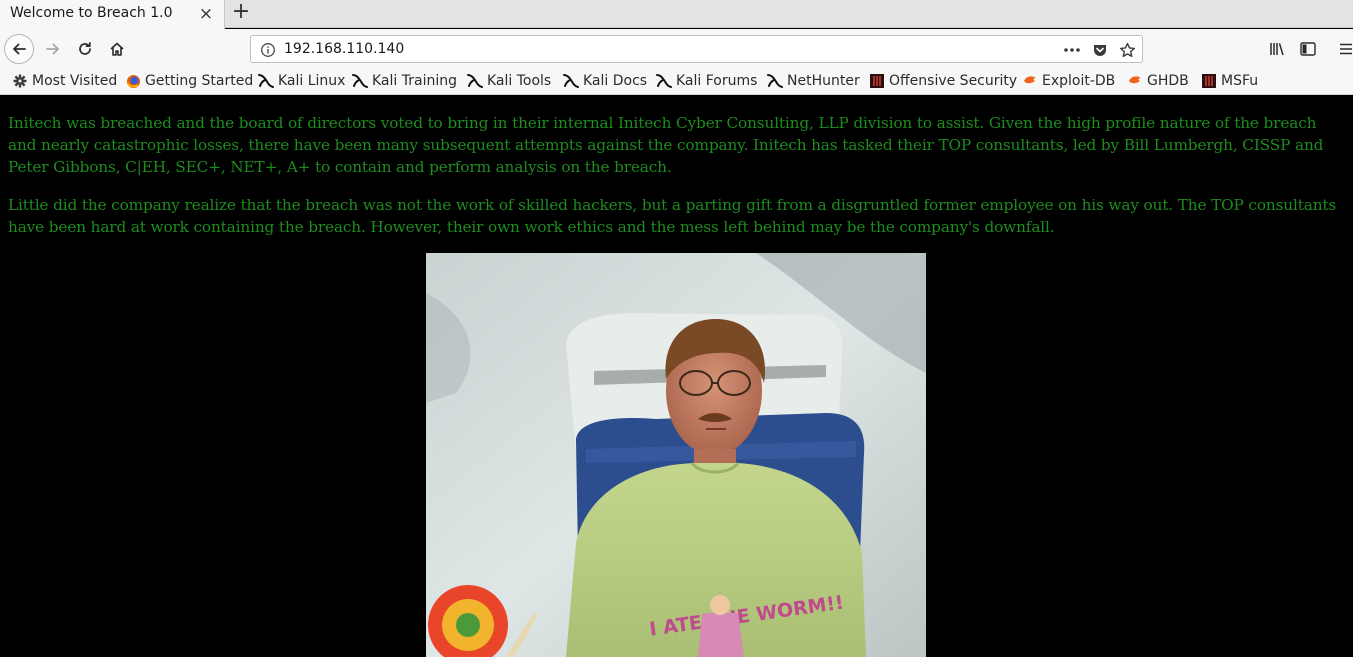 This screenshot has height=657, width=1353. I want to click on bookmark-offensive-security: Offensive Security, so click(943, 81).